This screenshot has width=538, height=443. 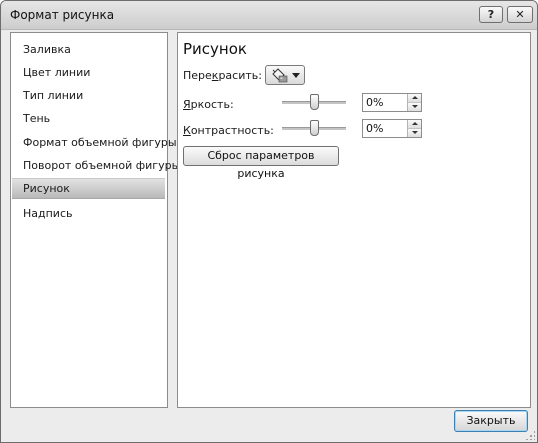 I want to click on help-icon: ?, so click(x=491, y=14).